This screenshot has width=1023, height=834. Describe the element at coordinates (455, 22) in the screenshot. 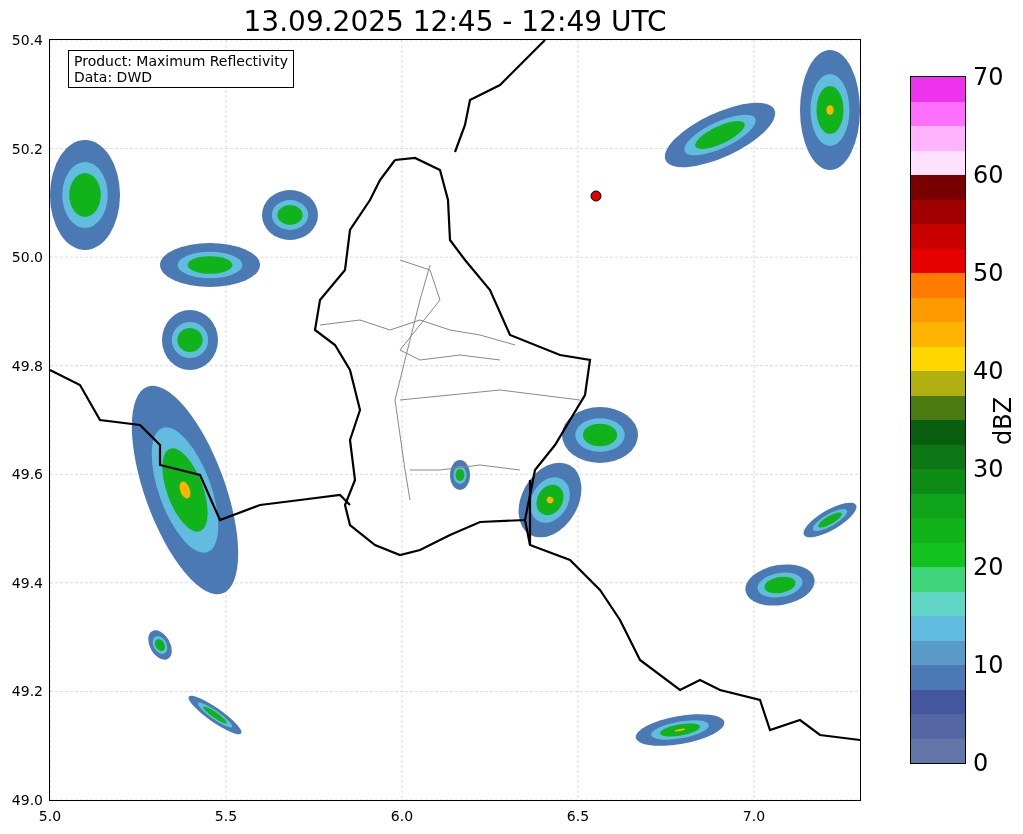

I see `chart-title: 13.09.2025 12:45 - 12:49 UTC` at that location.